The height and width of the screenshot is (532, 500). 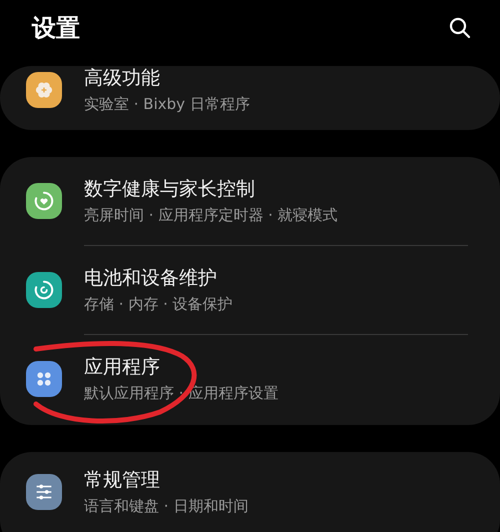 I want to click on item-subtitle: 语言和键盘 · 日期和时间, so click(x=166, y=506).